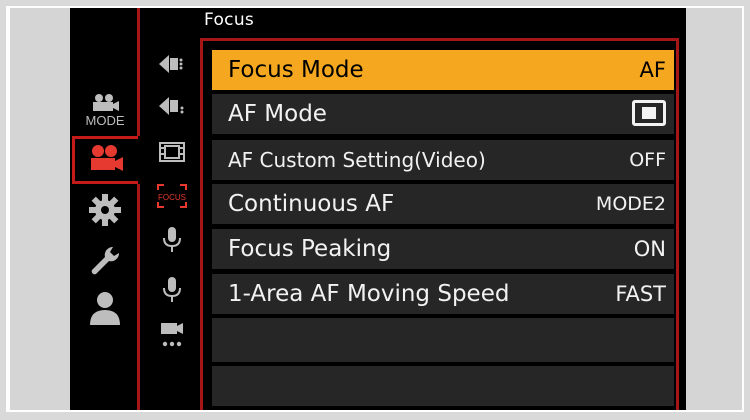 The height and width of the screenshot is (420, 750). I want to click on svg-text: MODE, so click(105, 120).